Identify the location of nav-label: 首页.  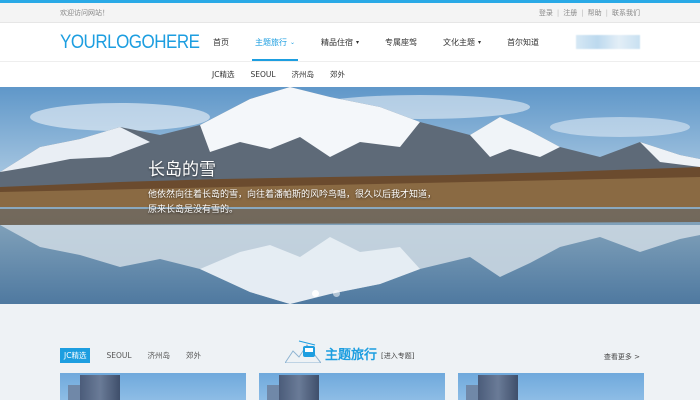
(221, 42).